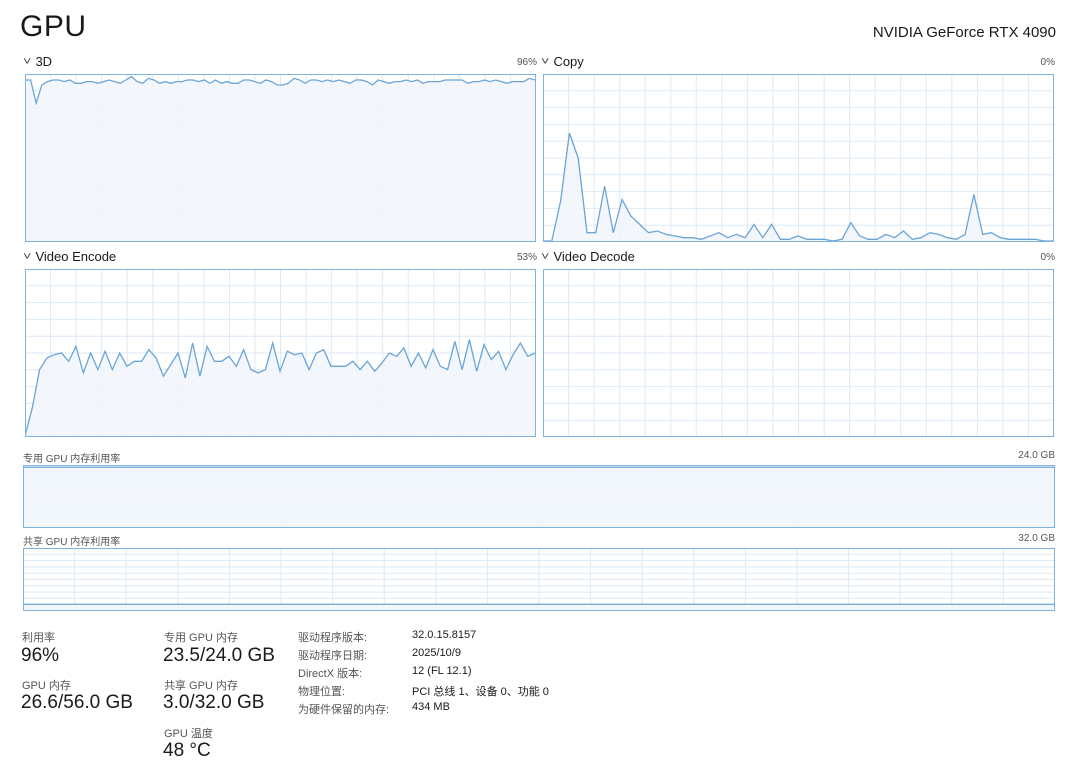 This screenshot has width=1080, height=769. I want to click on engine-selector-video-encode: ˅ Video Encode, so click(70, 256).